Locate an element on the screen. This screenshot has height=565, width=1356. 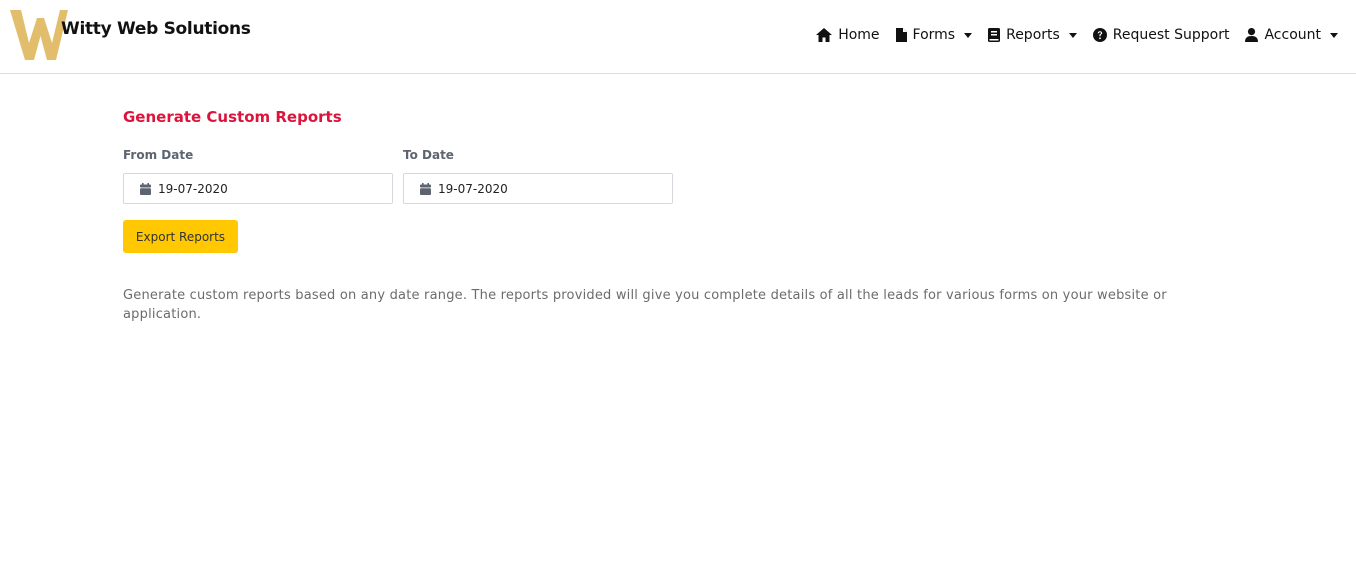
nav-reports: Reports is located at coordinates (1032, 35).